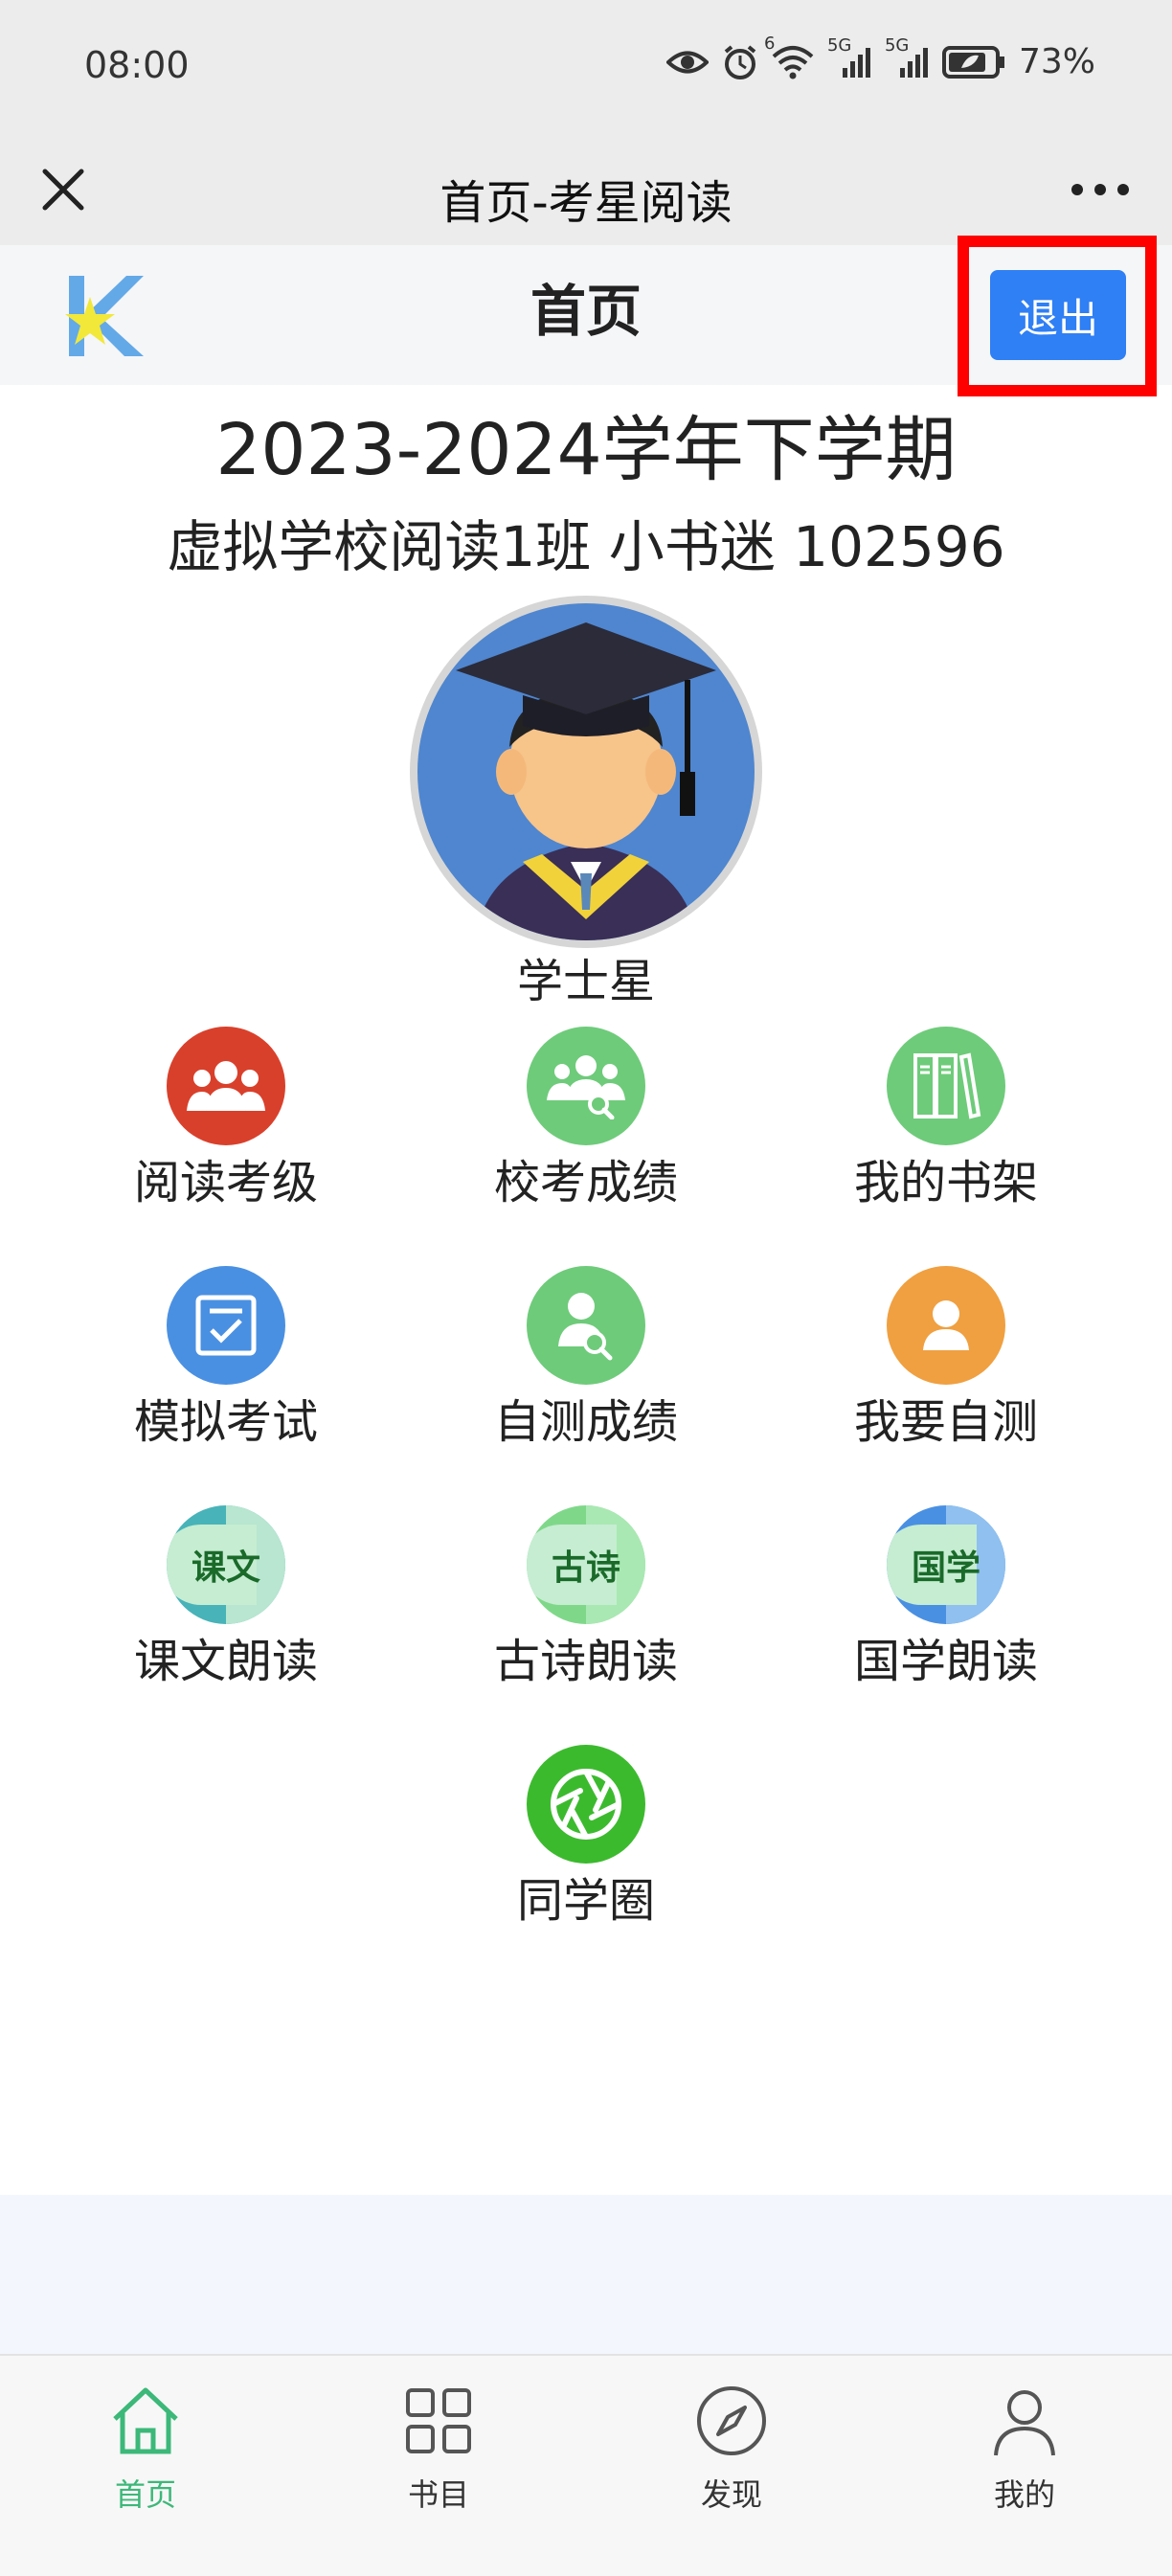 This screenshot has width=1172, height=2576. What do you see at coordinates (1058, 315) in the screenshot?
I see `logout-button: 退出` at bounding box center [1058, 315].